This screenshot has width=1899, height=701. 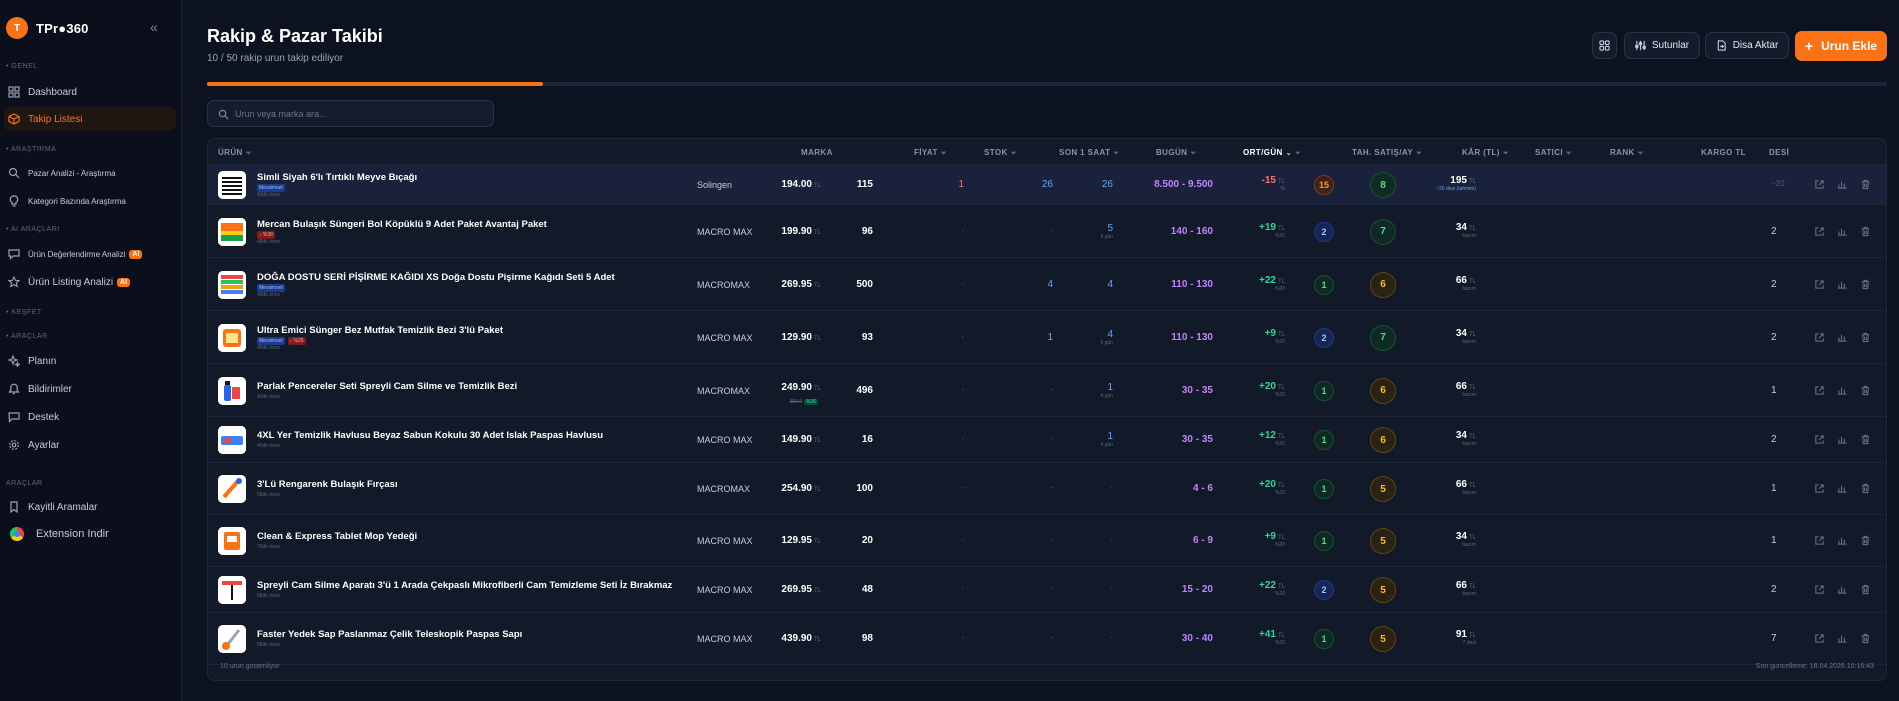 I want to click on column-header-rank: RANK ⏷, so click(x=1627, y=153).